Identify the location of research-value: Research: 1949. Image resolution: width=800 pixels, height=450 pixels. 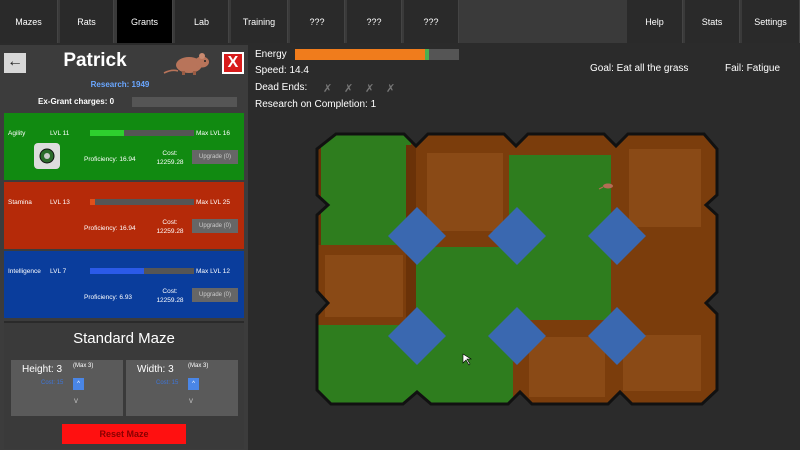
(120, 84).